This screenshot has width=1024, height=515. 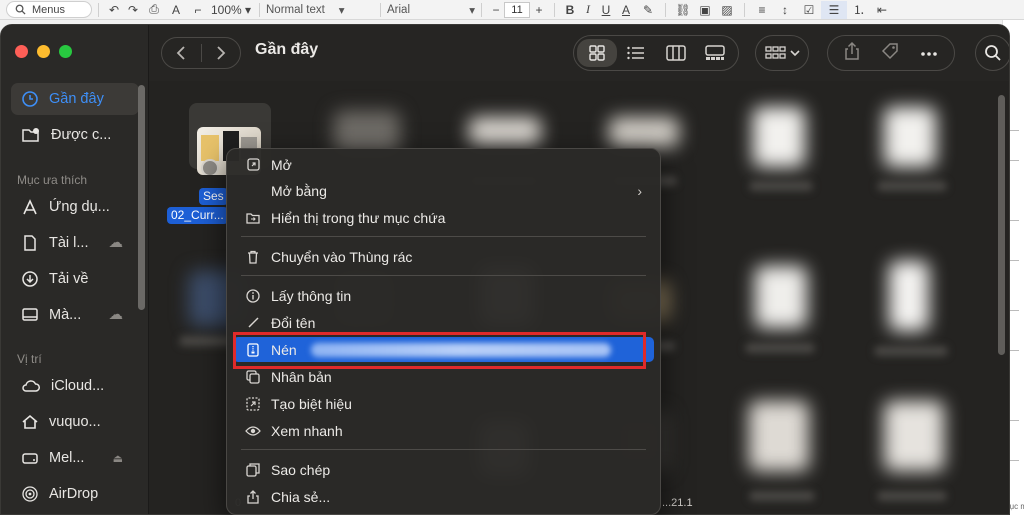 I want to click on menu-item-label: Mở bằng, so click(x=299, y=190).